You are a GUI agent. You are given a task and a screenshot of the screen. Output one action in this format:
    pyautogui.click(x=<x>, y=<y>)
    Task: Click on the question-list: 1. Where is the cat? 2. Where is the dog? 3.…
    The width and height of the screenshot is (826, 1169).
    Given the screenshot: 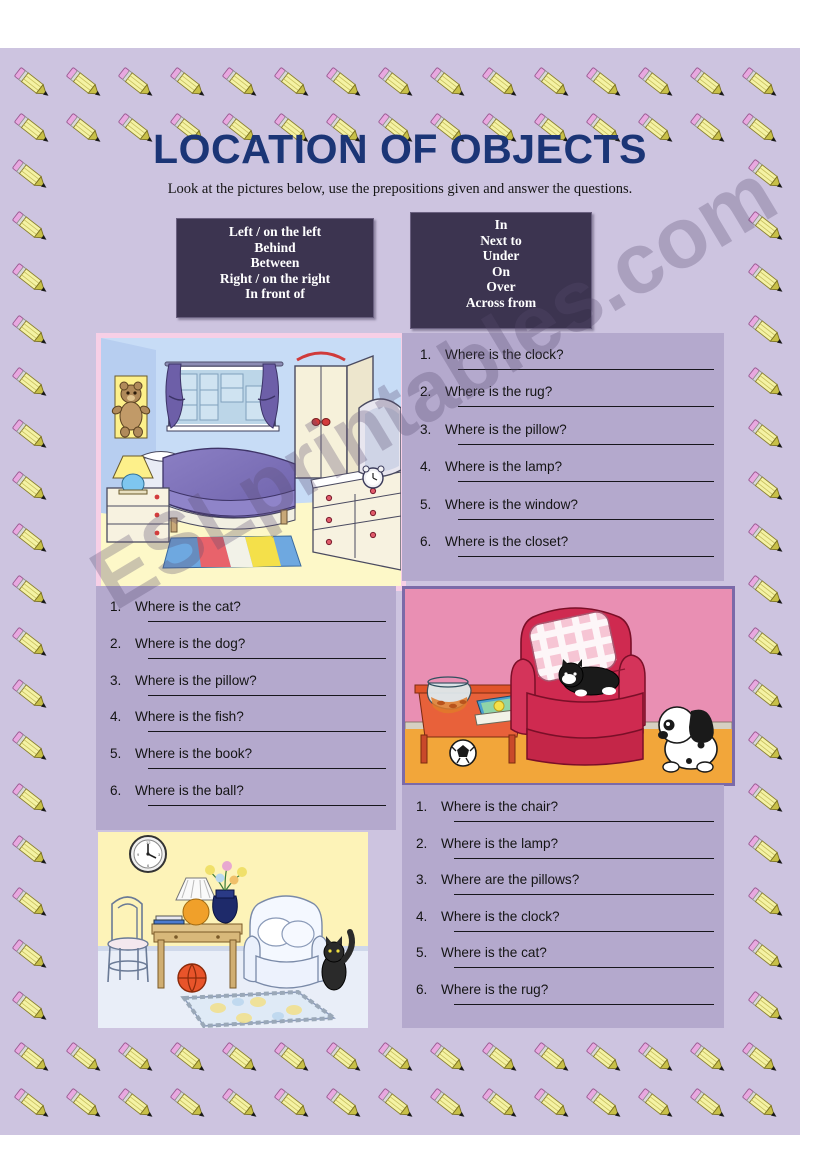 What is the action you would take?
    pyautogui.click(x=246, y=702)
    